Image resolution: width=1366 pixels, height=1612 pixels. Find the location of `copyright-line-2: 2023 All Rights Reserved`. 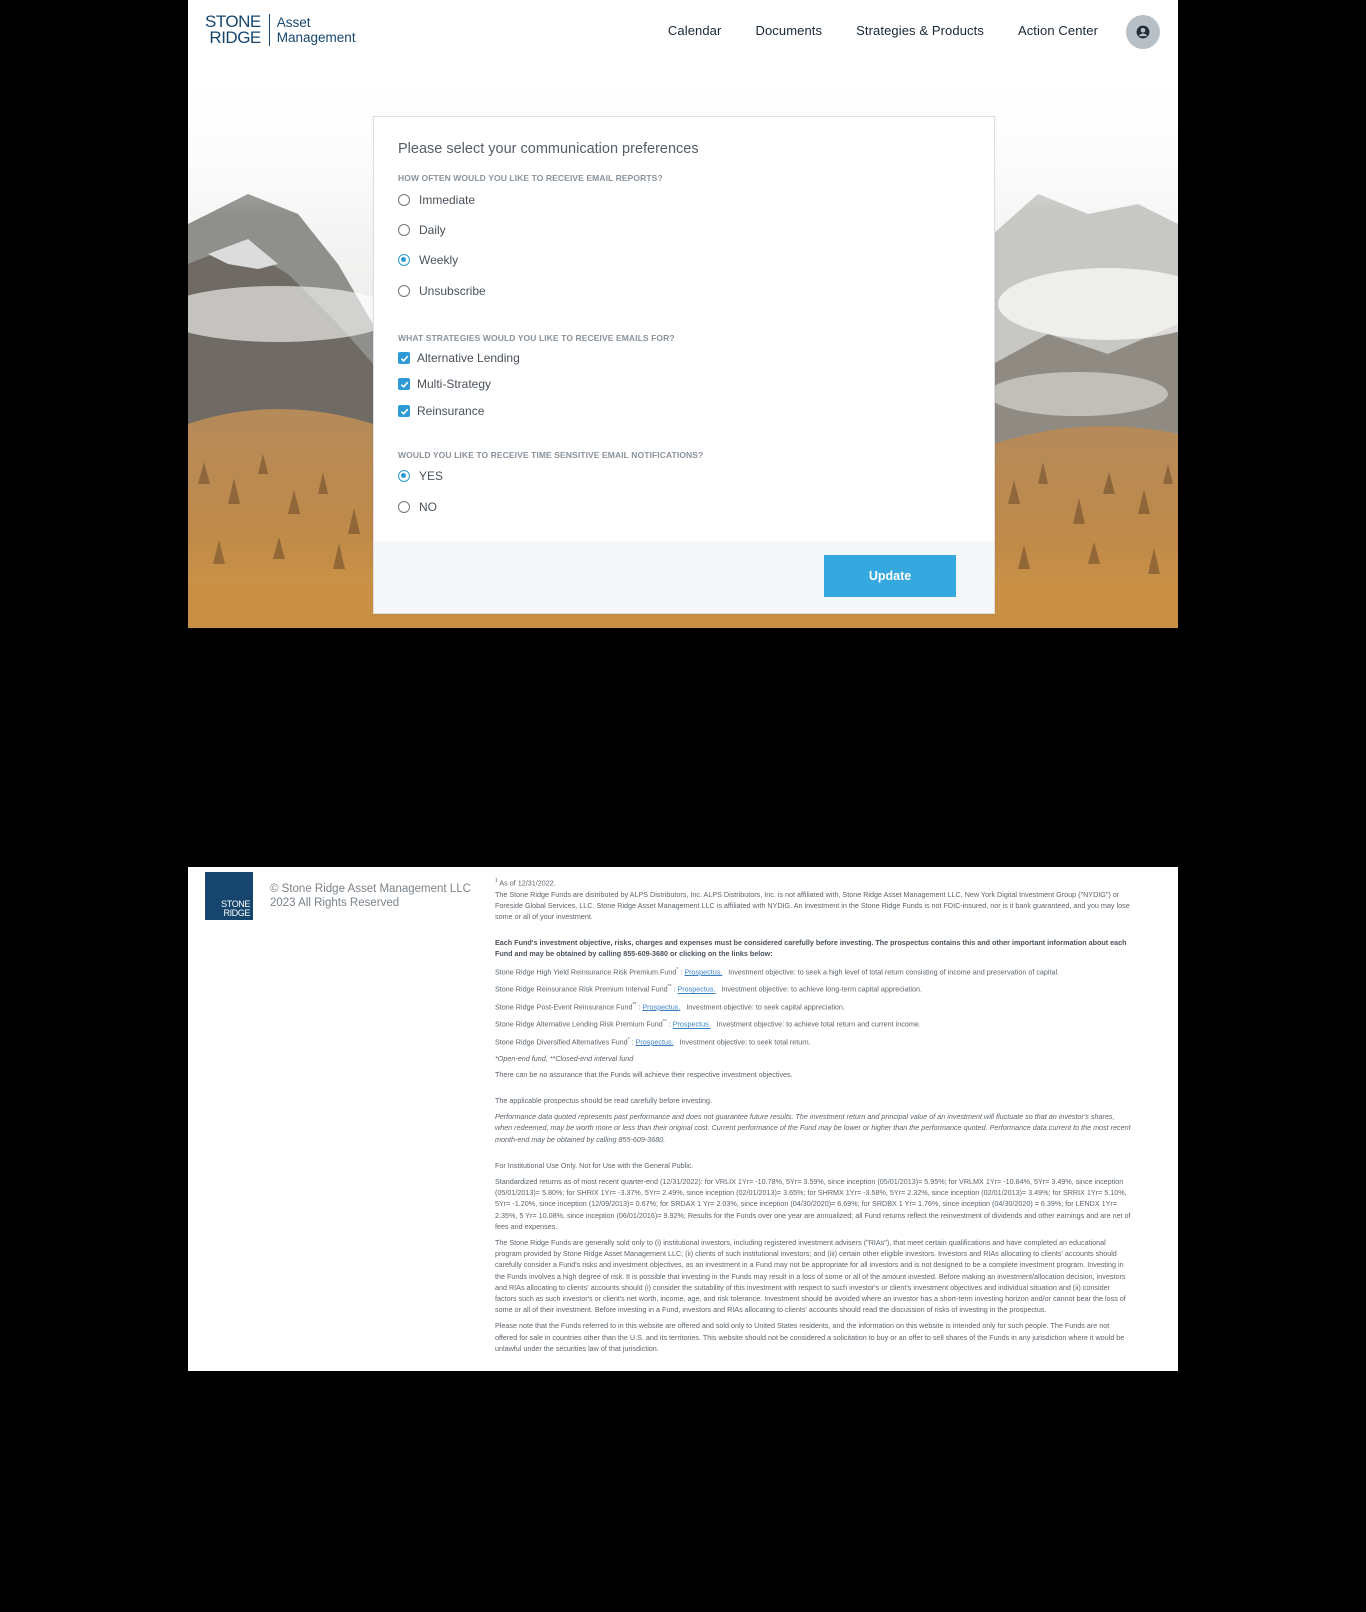

copyright-line-2: 2023 All Rights Reserved is located at coordinates (335, 903).